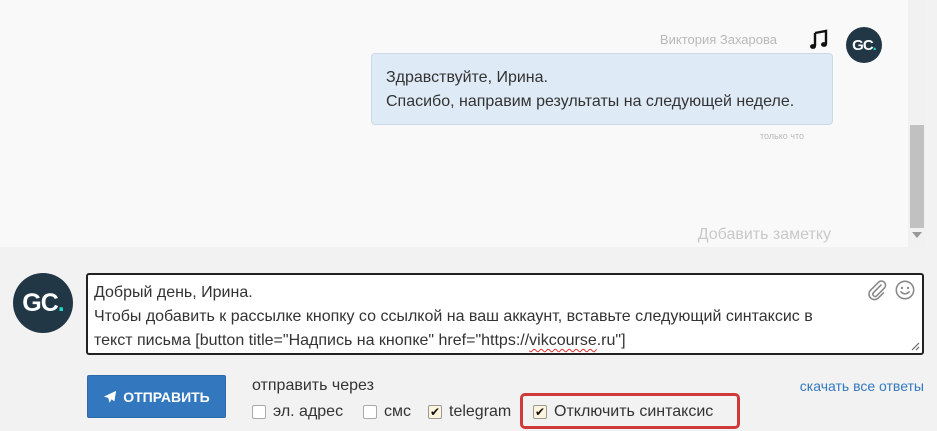  Describe the element at coordinates (917, 176) in the screenshot. I see `scrollbar-thumb` at that location.